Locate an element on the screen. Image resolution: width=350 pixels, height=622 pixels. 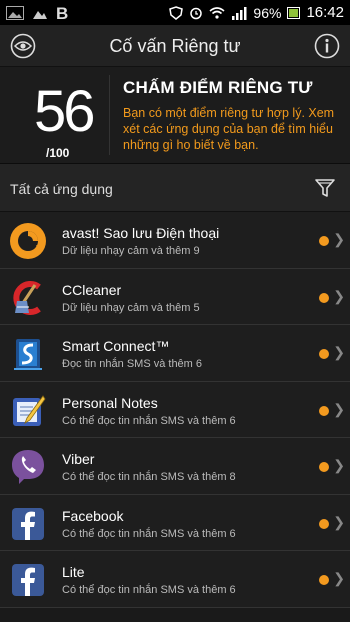
app-permissions: Dữ liệu nhạy cảm và thêm 9 is located at coordinates (131, 251).